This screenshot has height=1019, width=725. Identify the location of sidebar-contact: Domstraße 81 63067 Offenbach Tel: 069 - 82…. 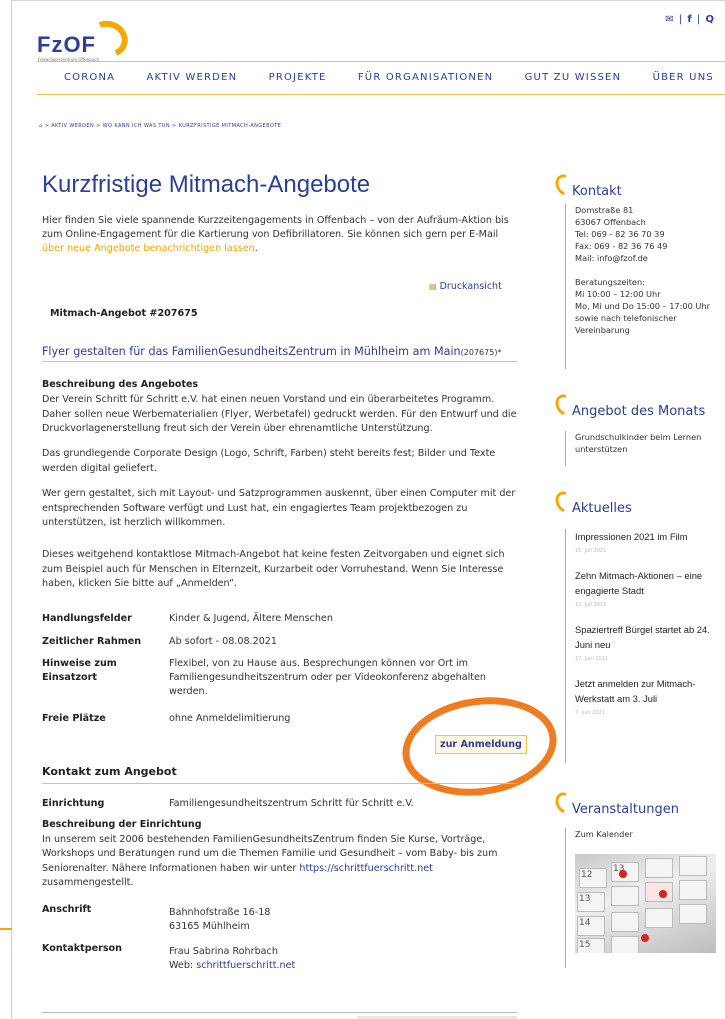
(640, 286).